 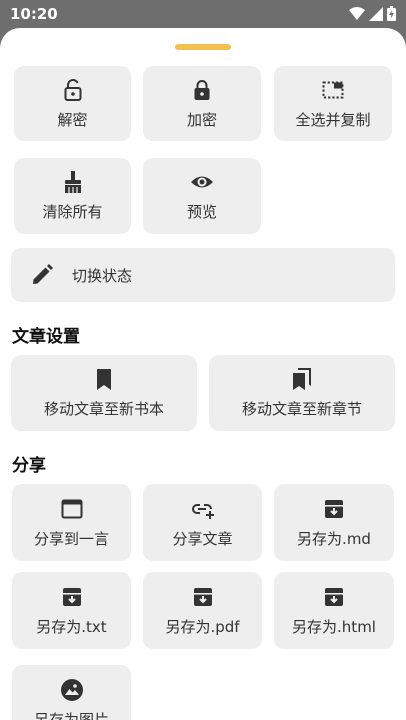 What do you see at coordinates (202, 538) in the screenshot?
I see `share-article-label: 分享文章` at bounding box center [202, 538].